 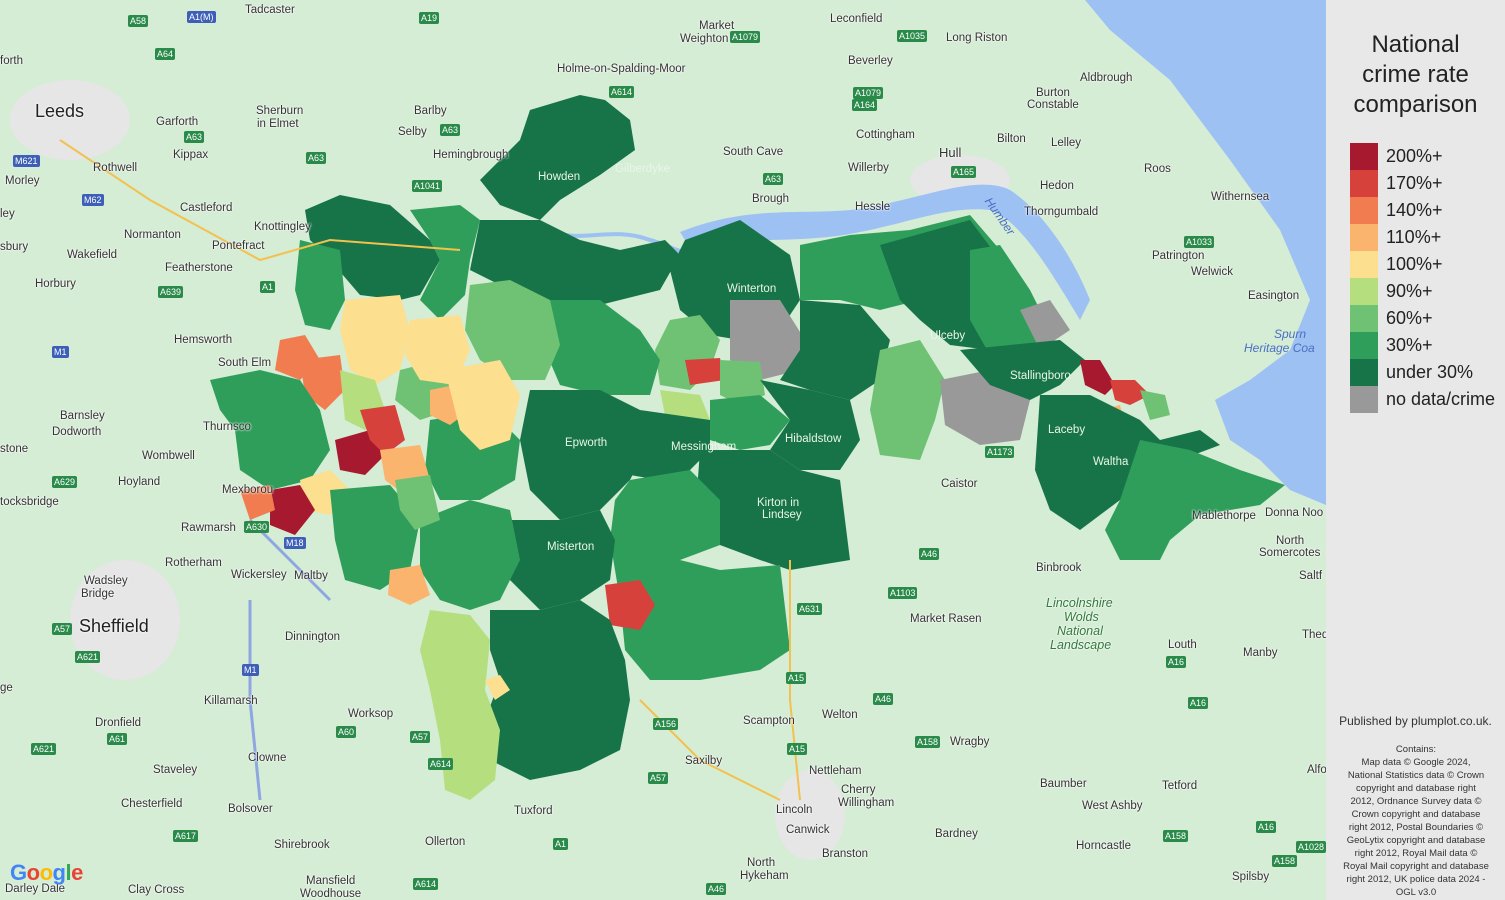 I want to click on place-wadsley-1: Wadsley, so click(x=106, y=581).